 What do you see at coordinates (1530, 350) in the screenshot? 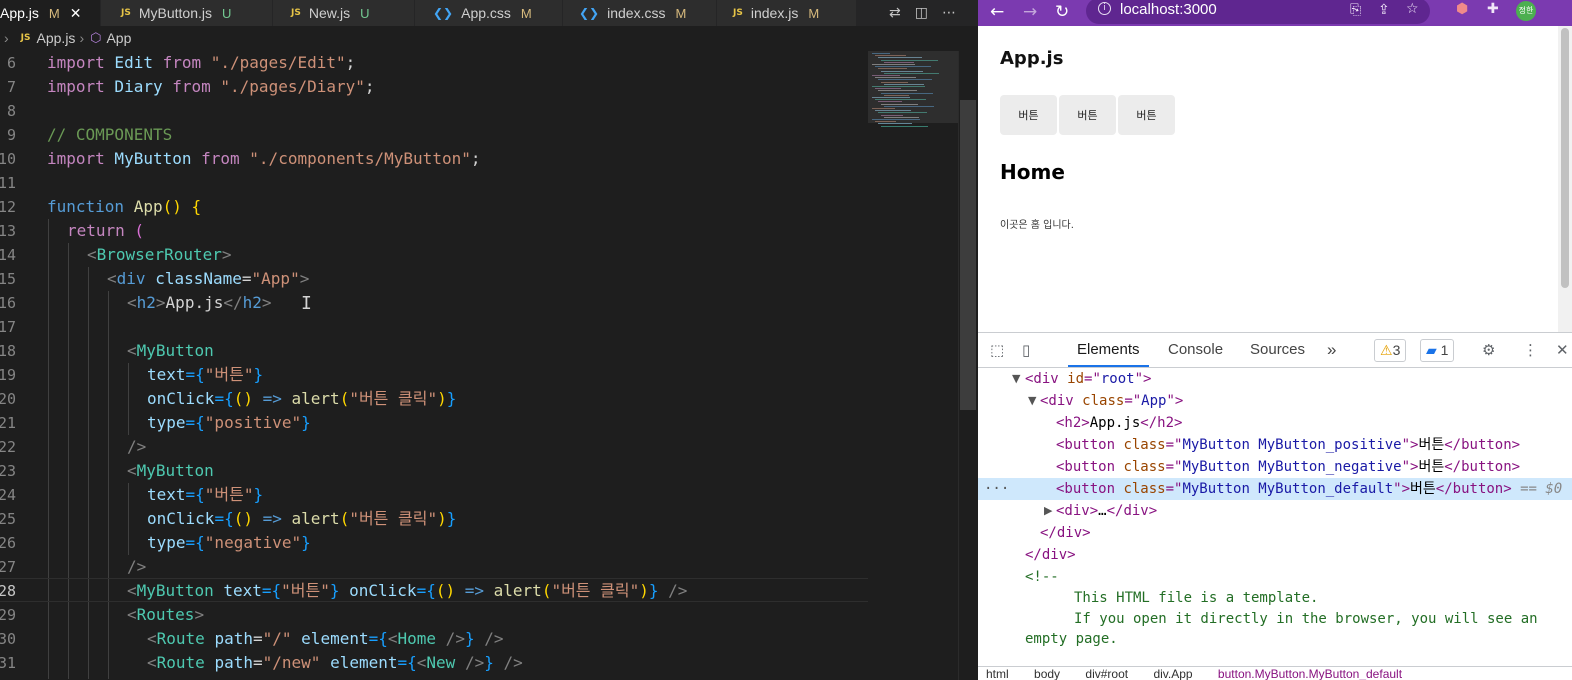
I see `more-options-icon: ⋮` at bounding box center [1530, 350].